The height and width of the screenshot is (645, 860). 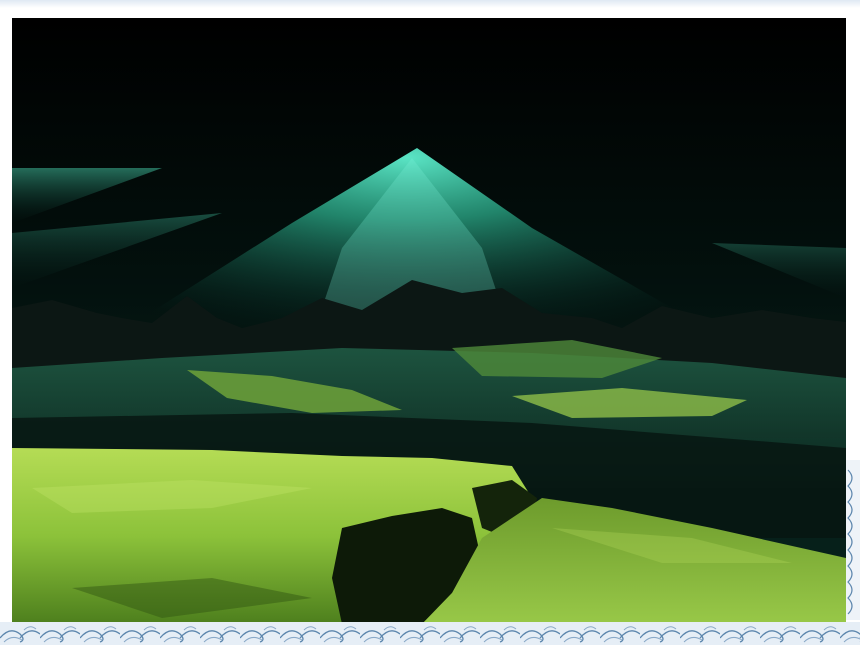 What do you see at coordinates (853, 540) in the screenshot?
I see `side-wave-ornament` at bounding box center [853, 540].